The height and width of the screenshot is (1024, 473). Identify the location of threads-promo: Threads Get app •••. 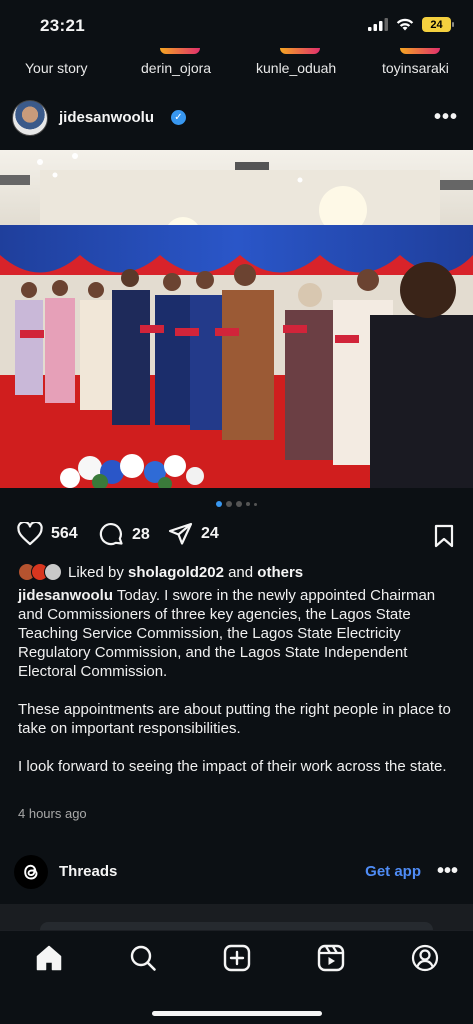
(236, 872).